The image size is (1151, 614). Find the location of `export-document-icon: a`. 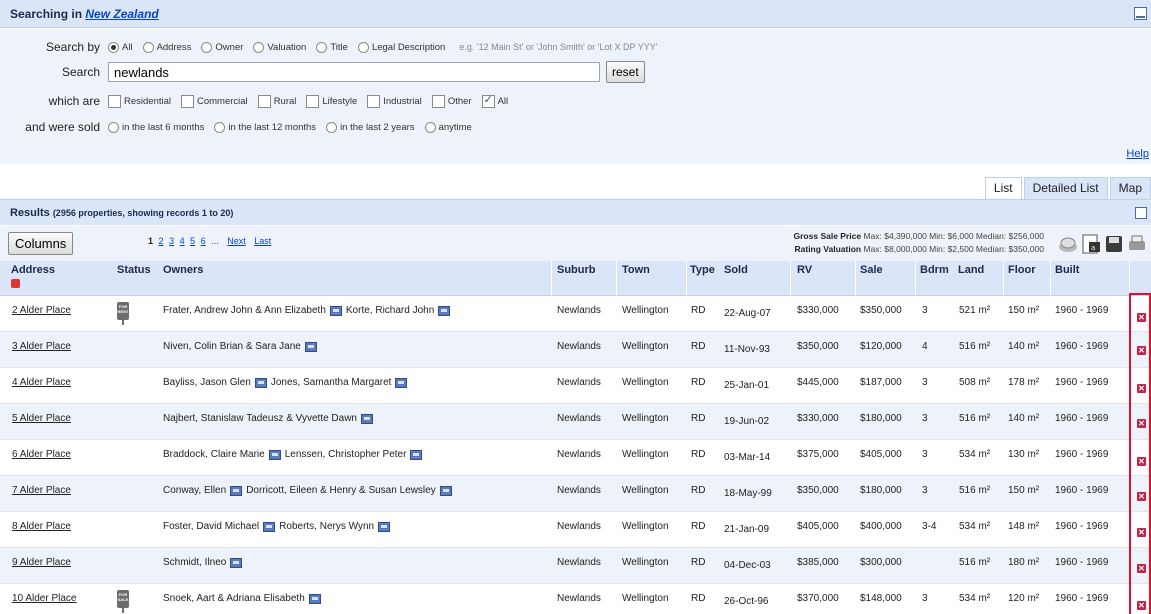

export-document-icon: a is located at coordinates (1091, 244).